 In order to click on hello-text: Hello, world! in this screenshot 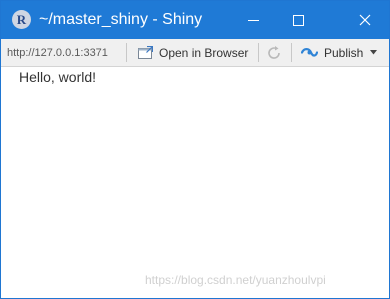, I will do `click(58, 77)`.